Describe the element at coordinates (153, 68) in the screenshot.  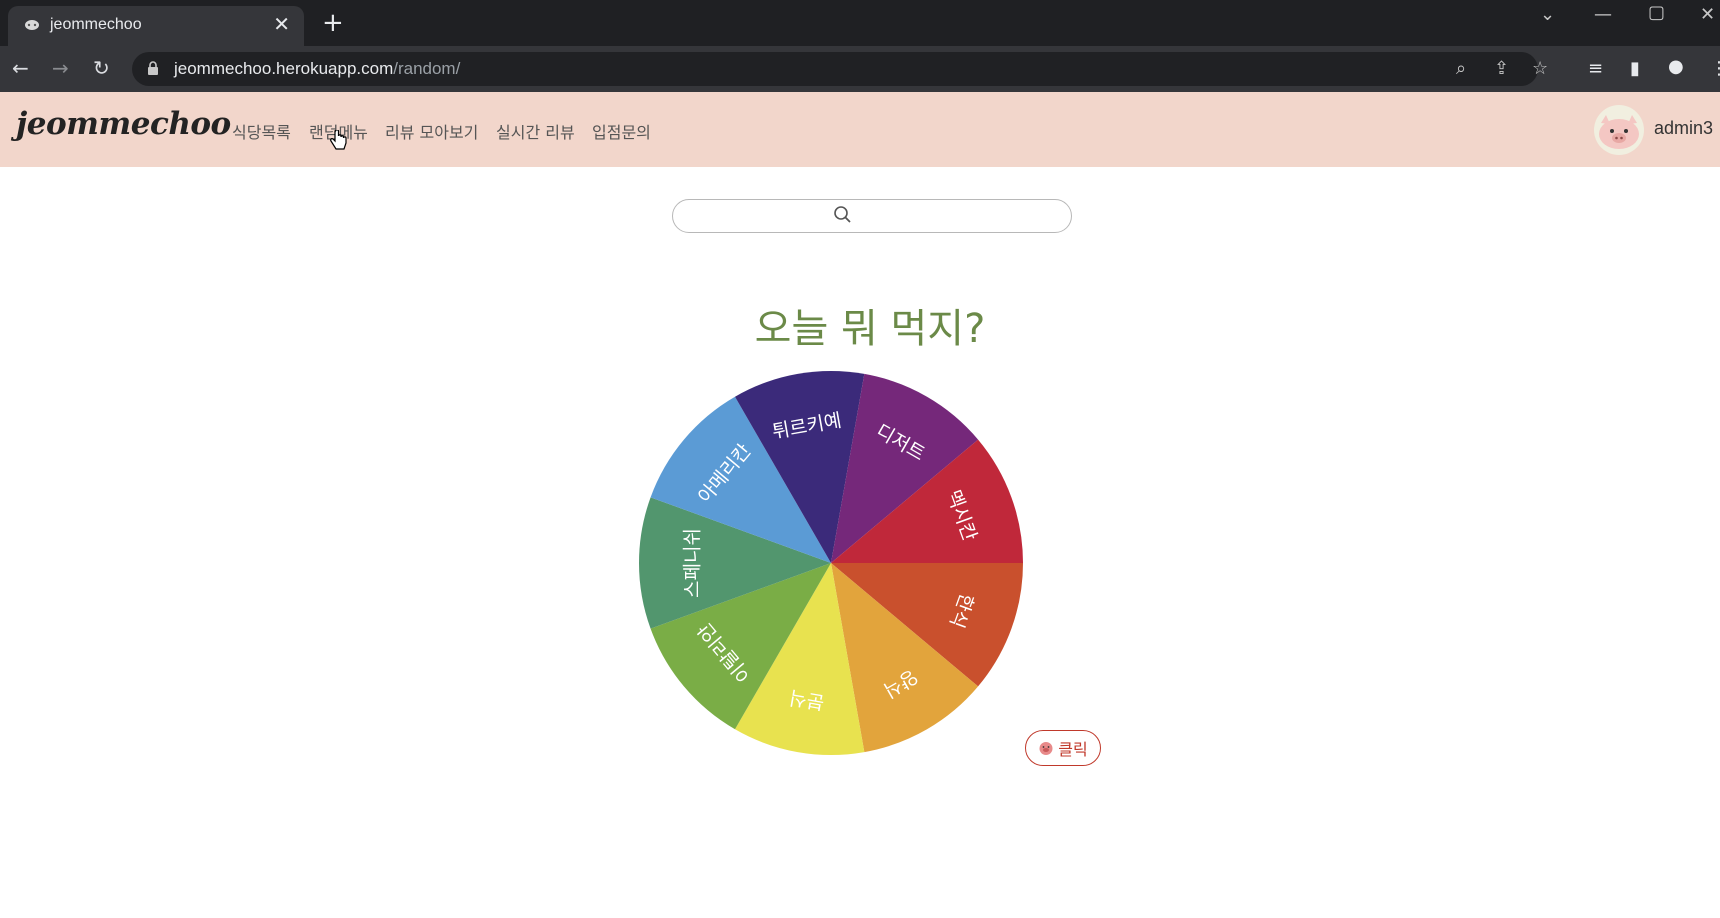
I see `lock-icon` at that location.